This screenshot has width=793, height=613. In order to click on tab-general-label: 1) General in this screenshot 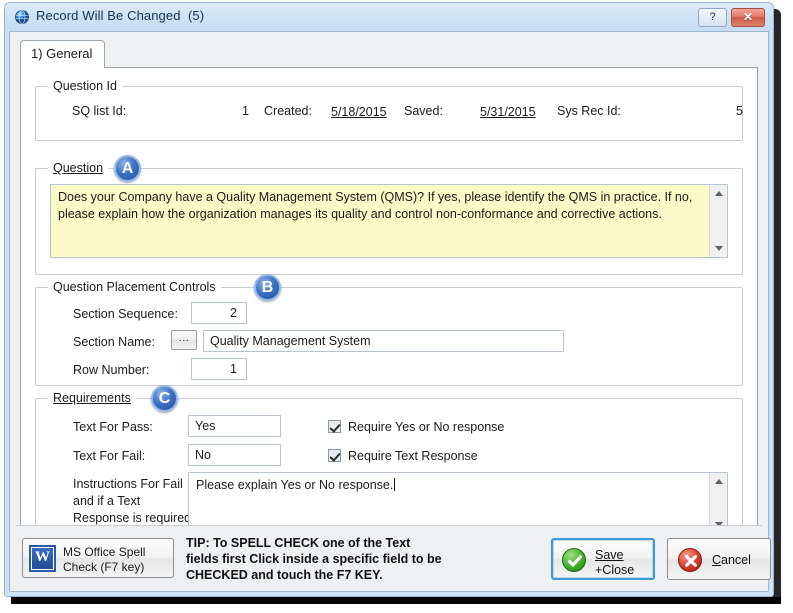, I will do `click(62, 53)`.